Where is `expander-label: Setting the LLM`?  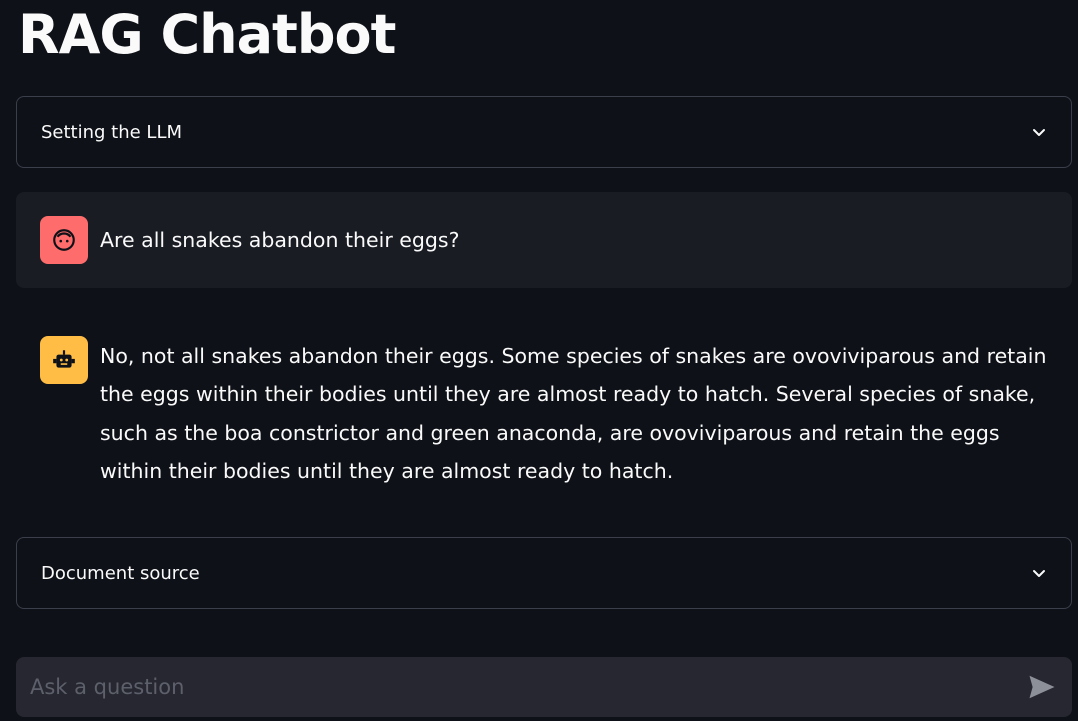
expander-label: Setting the LLM is located at coordinates (112, 132).